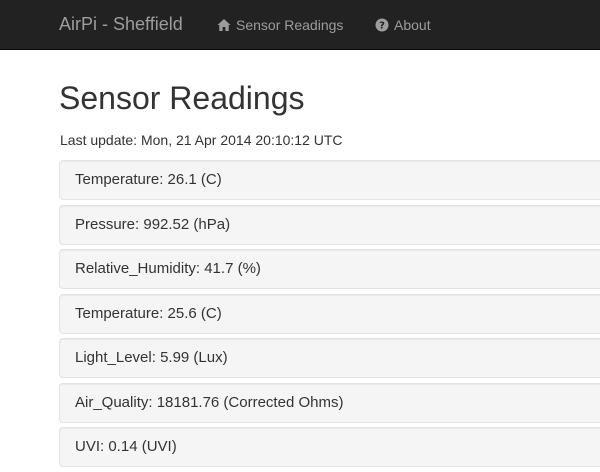 The height and width of the screenshot is (472, 600). Describe the element at coordinates (290, 25) in the screenshot. I see `nav-sensor-readings-label: Sensor Readings` at that location.